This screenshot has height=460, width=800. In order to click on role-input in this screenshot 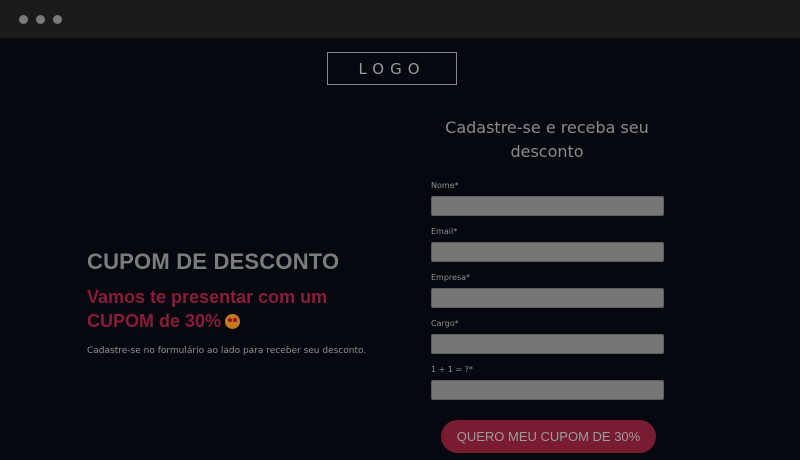, I will do `click(547, 344)`.